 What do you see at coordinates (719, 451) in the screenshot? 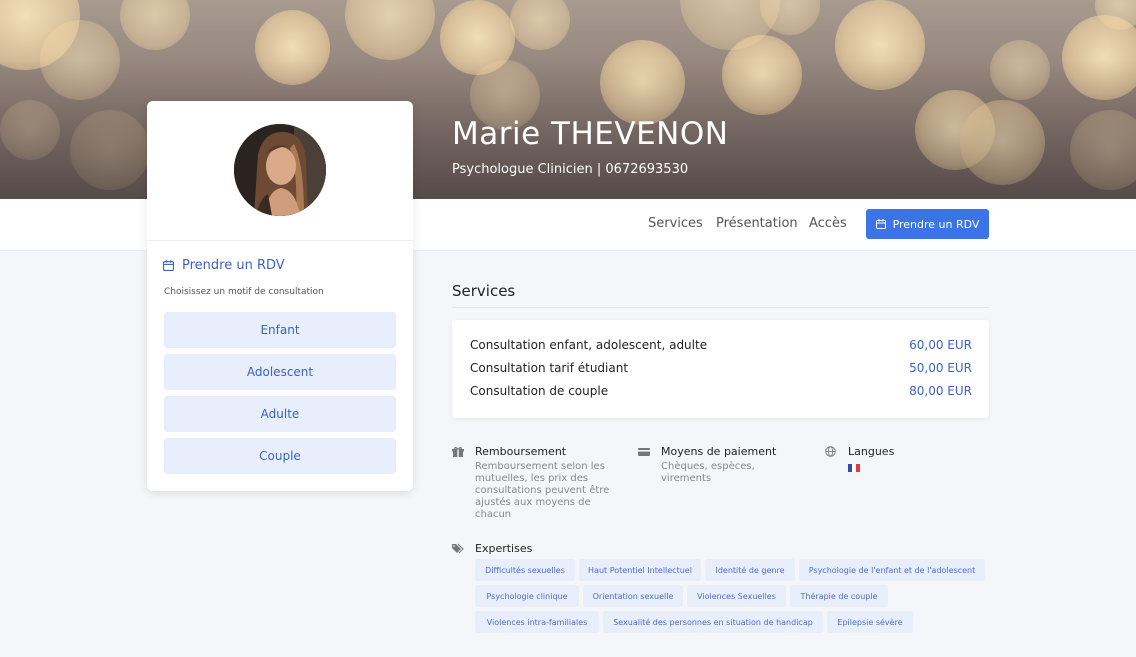
I see `paiement-title: Moyens de paiement` at bounding box center [719, 451].